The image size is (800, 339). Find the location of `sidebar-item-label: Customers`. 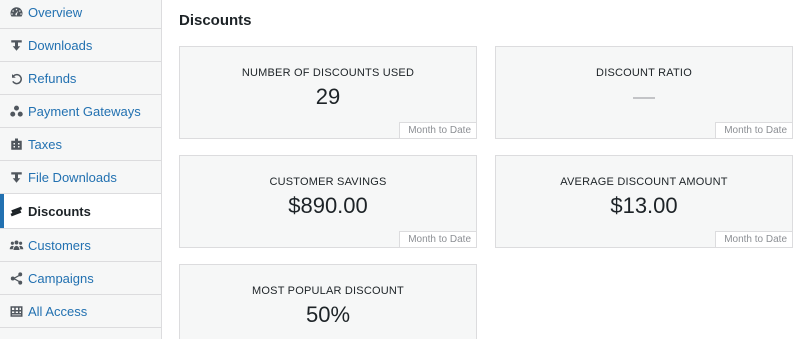

sidebar-item-label: Customers is located at coordinates (59, 245).